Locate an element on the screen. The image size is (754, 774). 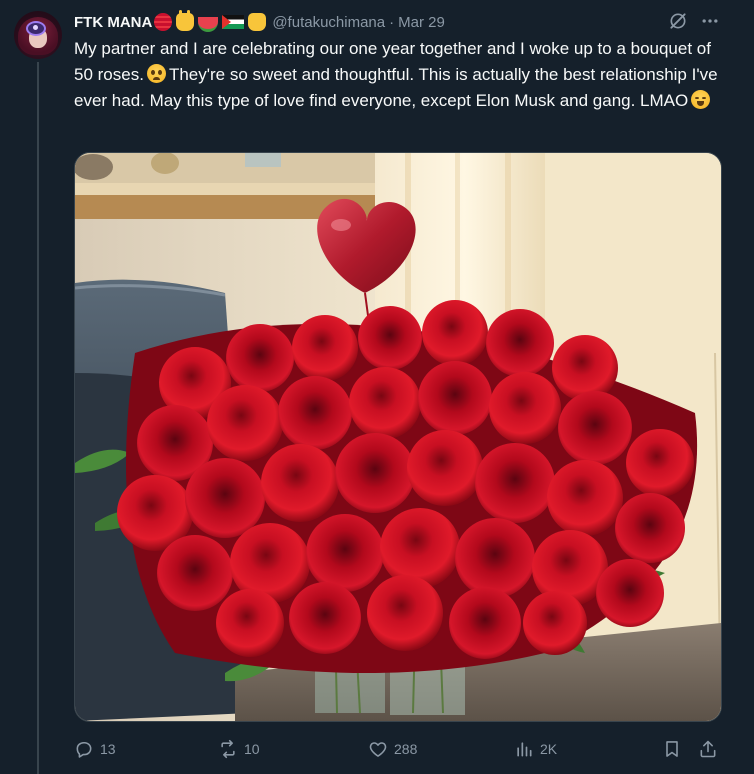
repost-icon is located at coordinates (228, 749).